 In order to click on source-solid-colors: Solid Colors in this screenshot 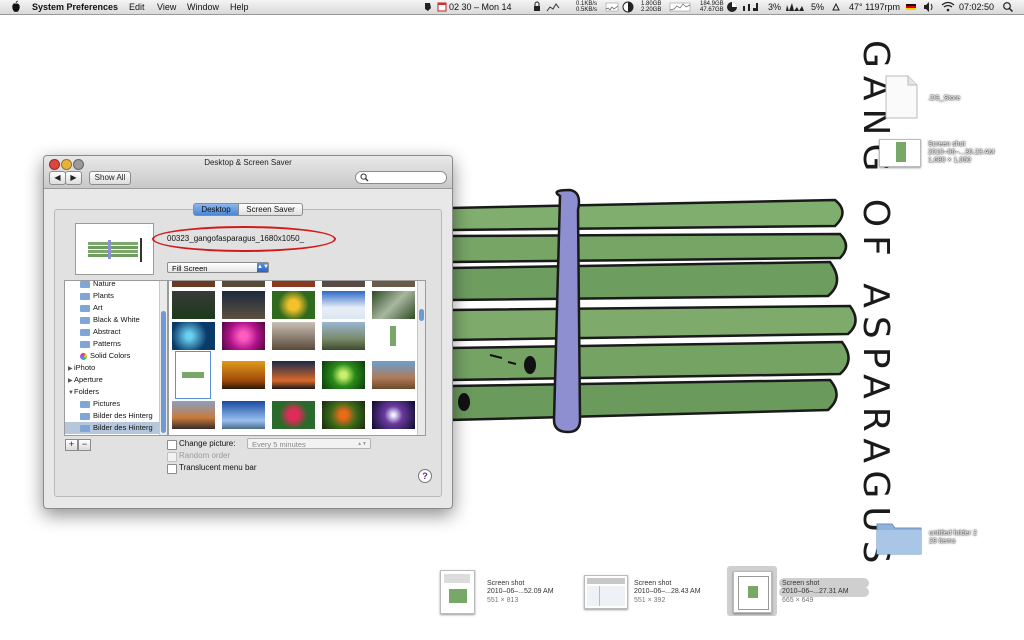, I will do `click(116, 356)`.